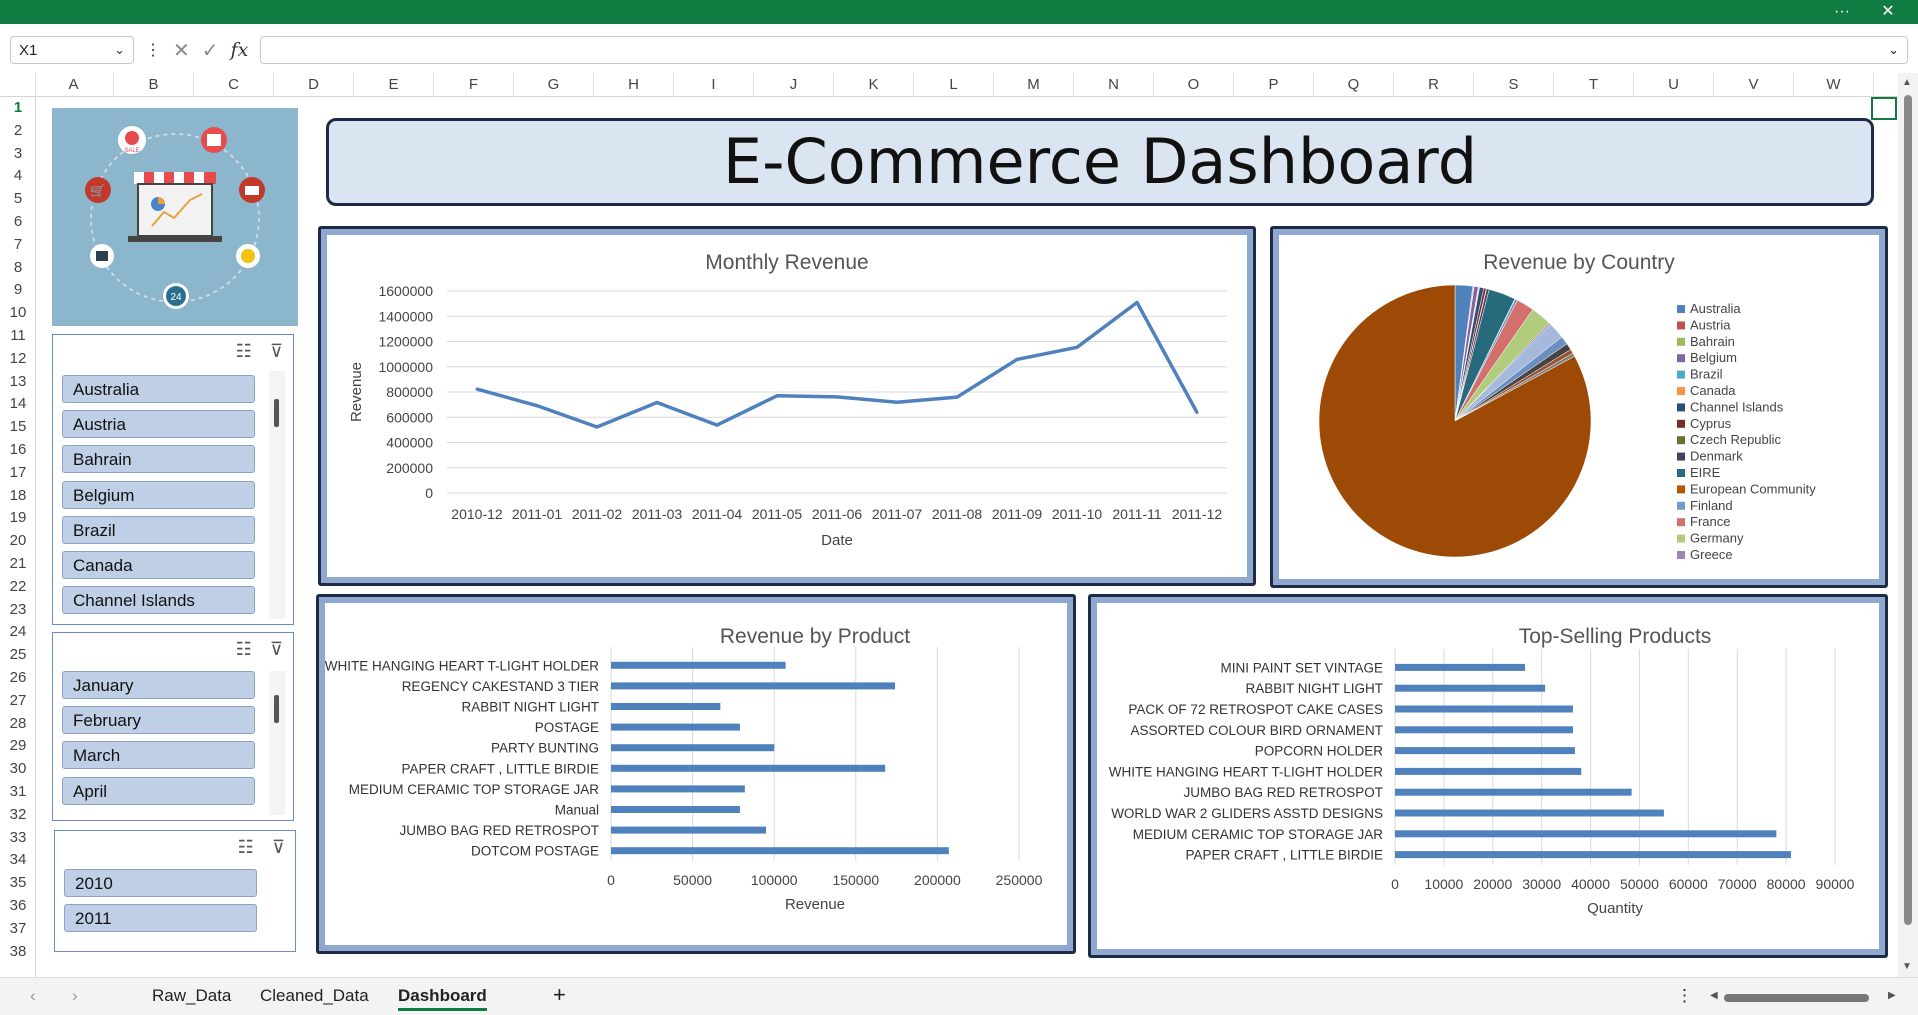 The image size is (1918, 1015). I want to click on enter-icon: ✓, so click(210, 50).